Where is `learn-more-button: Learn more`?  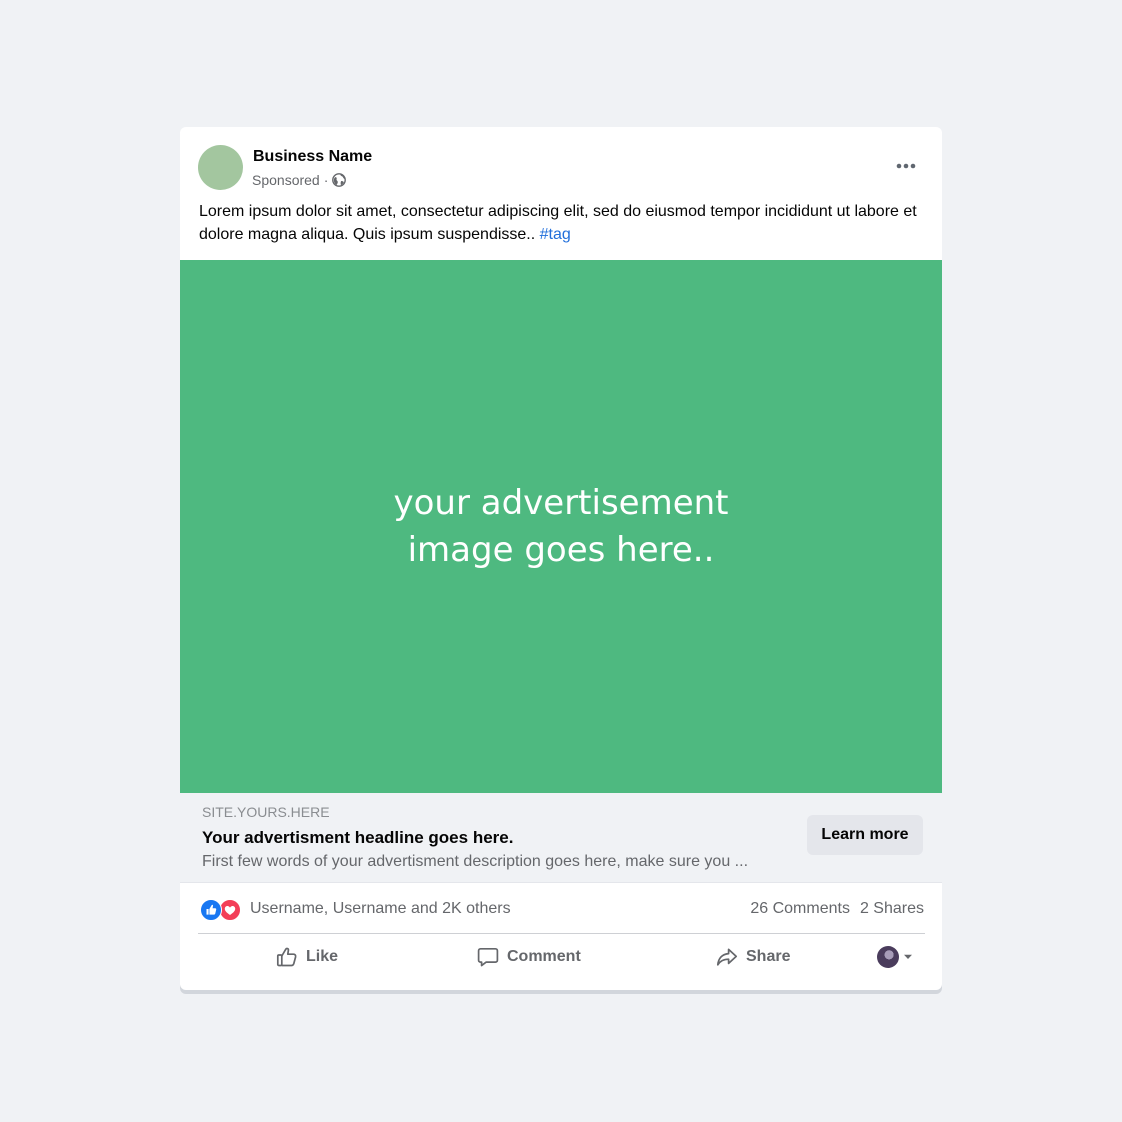 learn-more-button: Learn more is located at coordinates (865, 835).